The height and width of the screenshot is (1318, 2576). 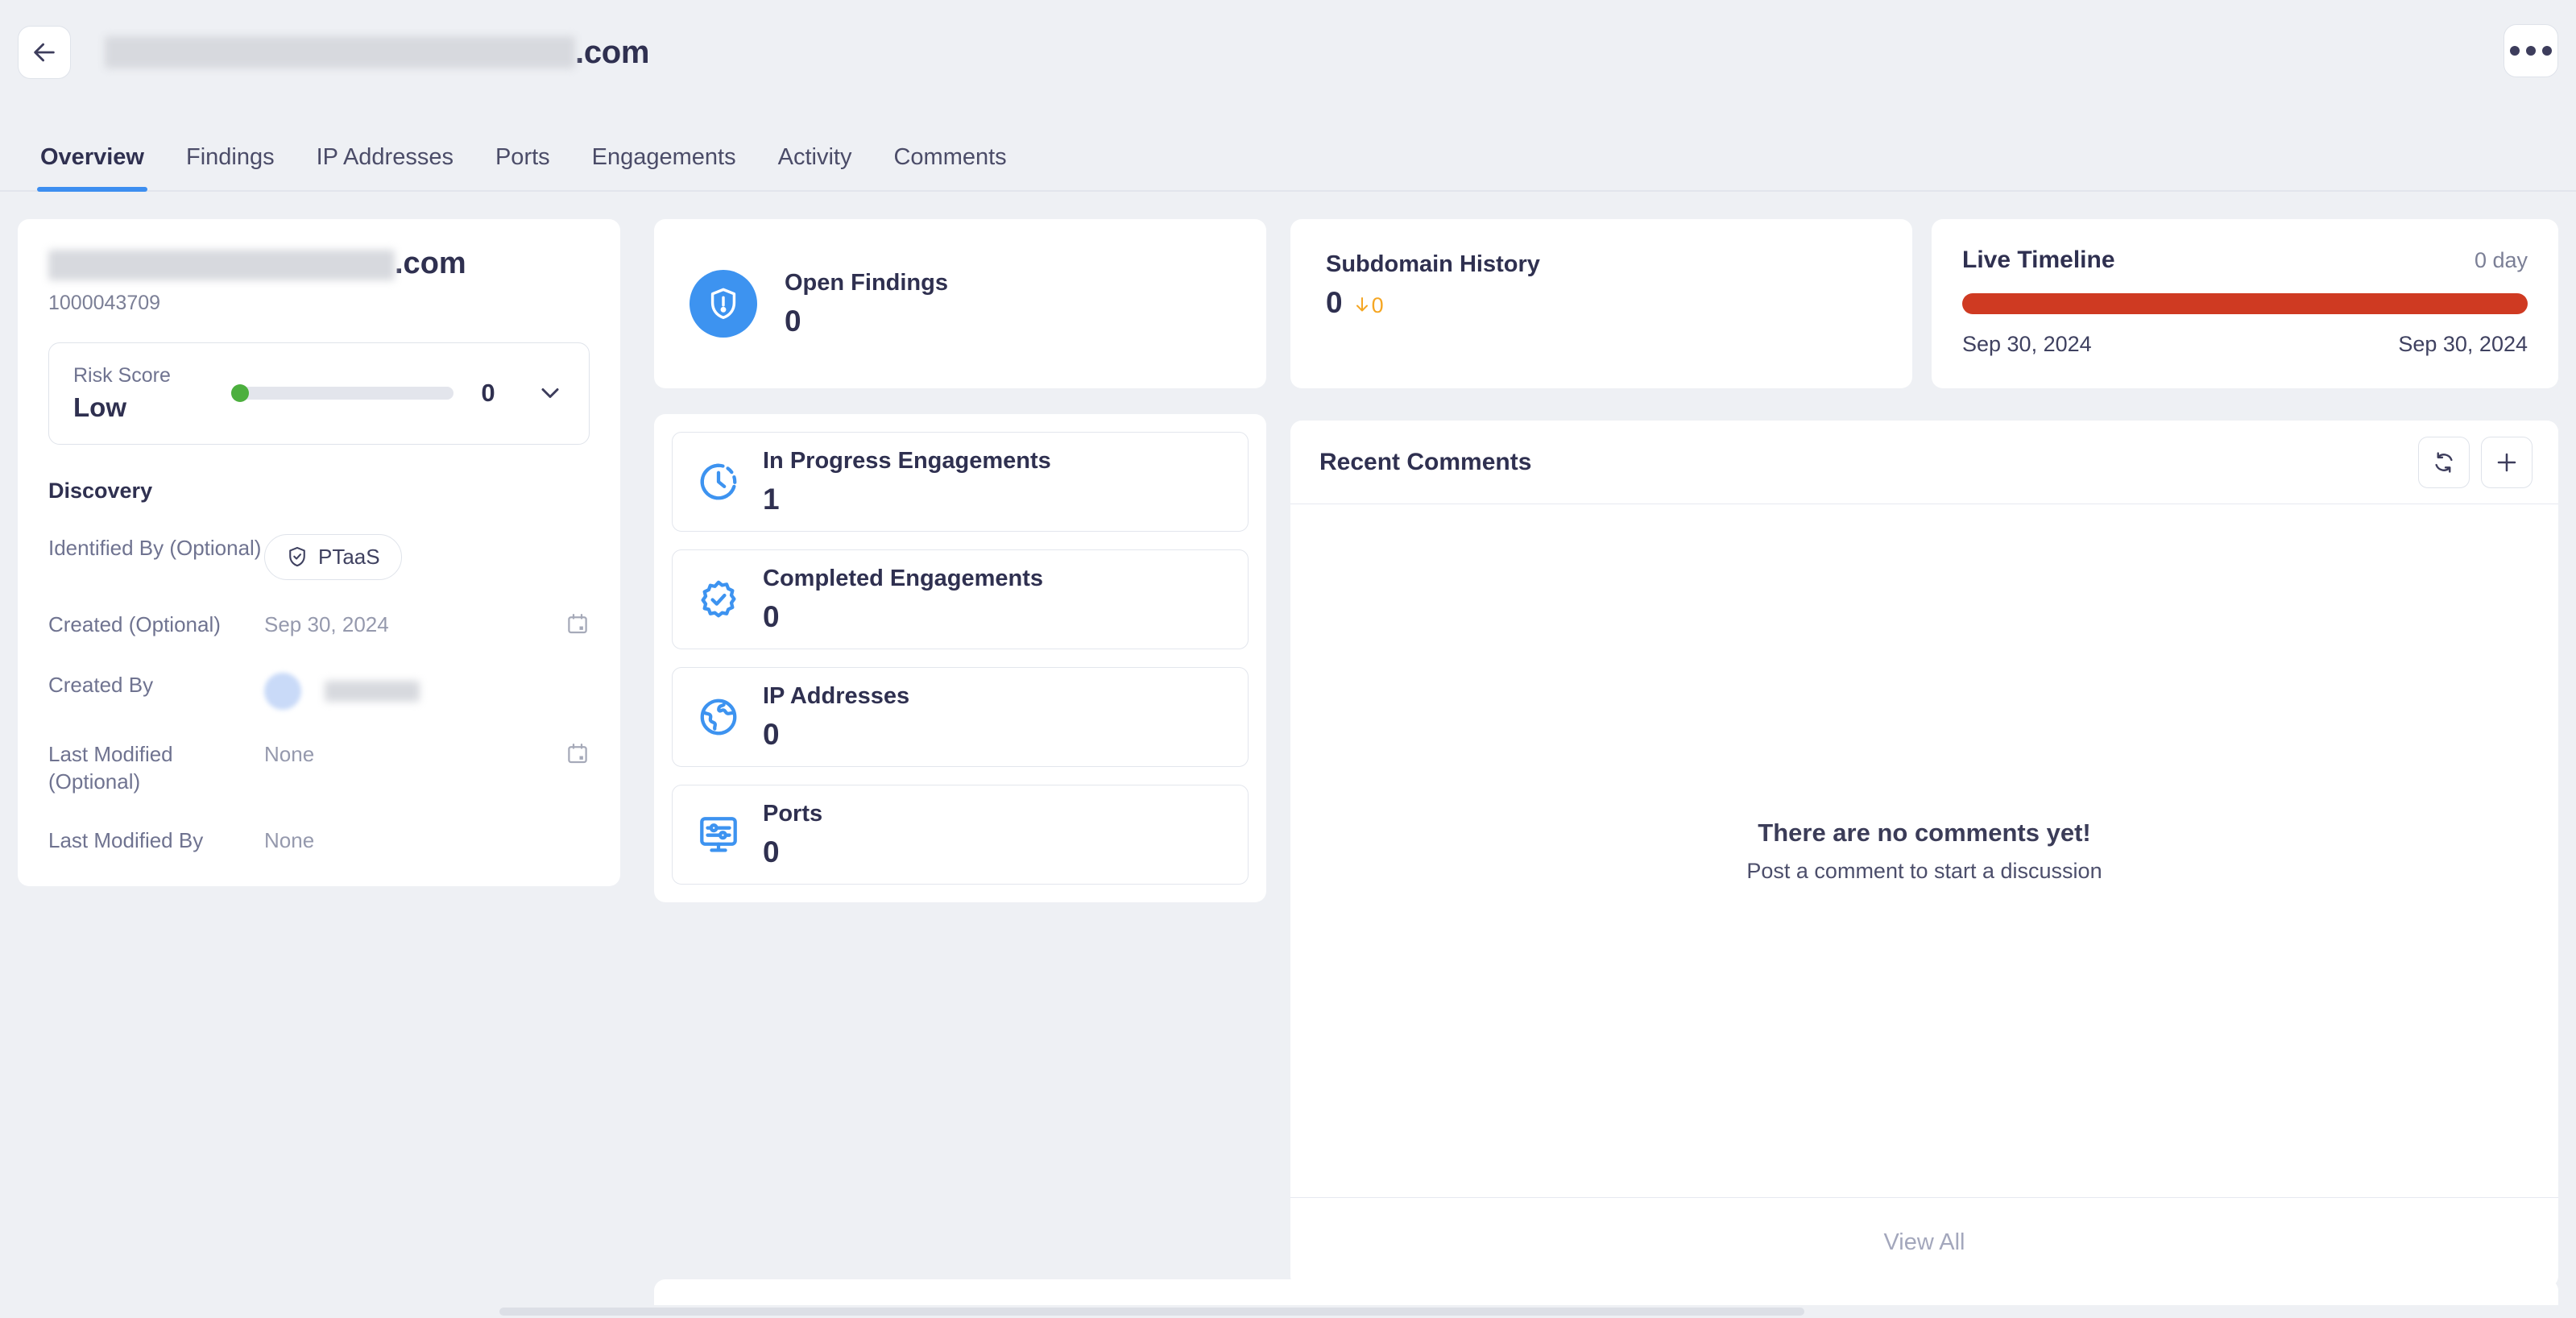 I want to click on completed-text: Completed Engagements 0, so click(x=903, y=600).